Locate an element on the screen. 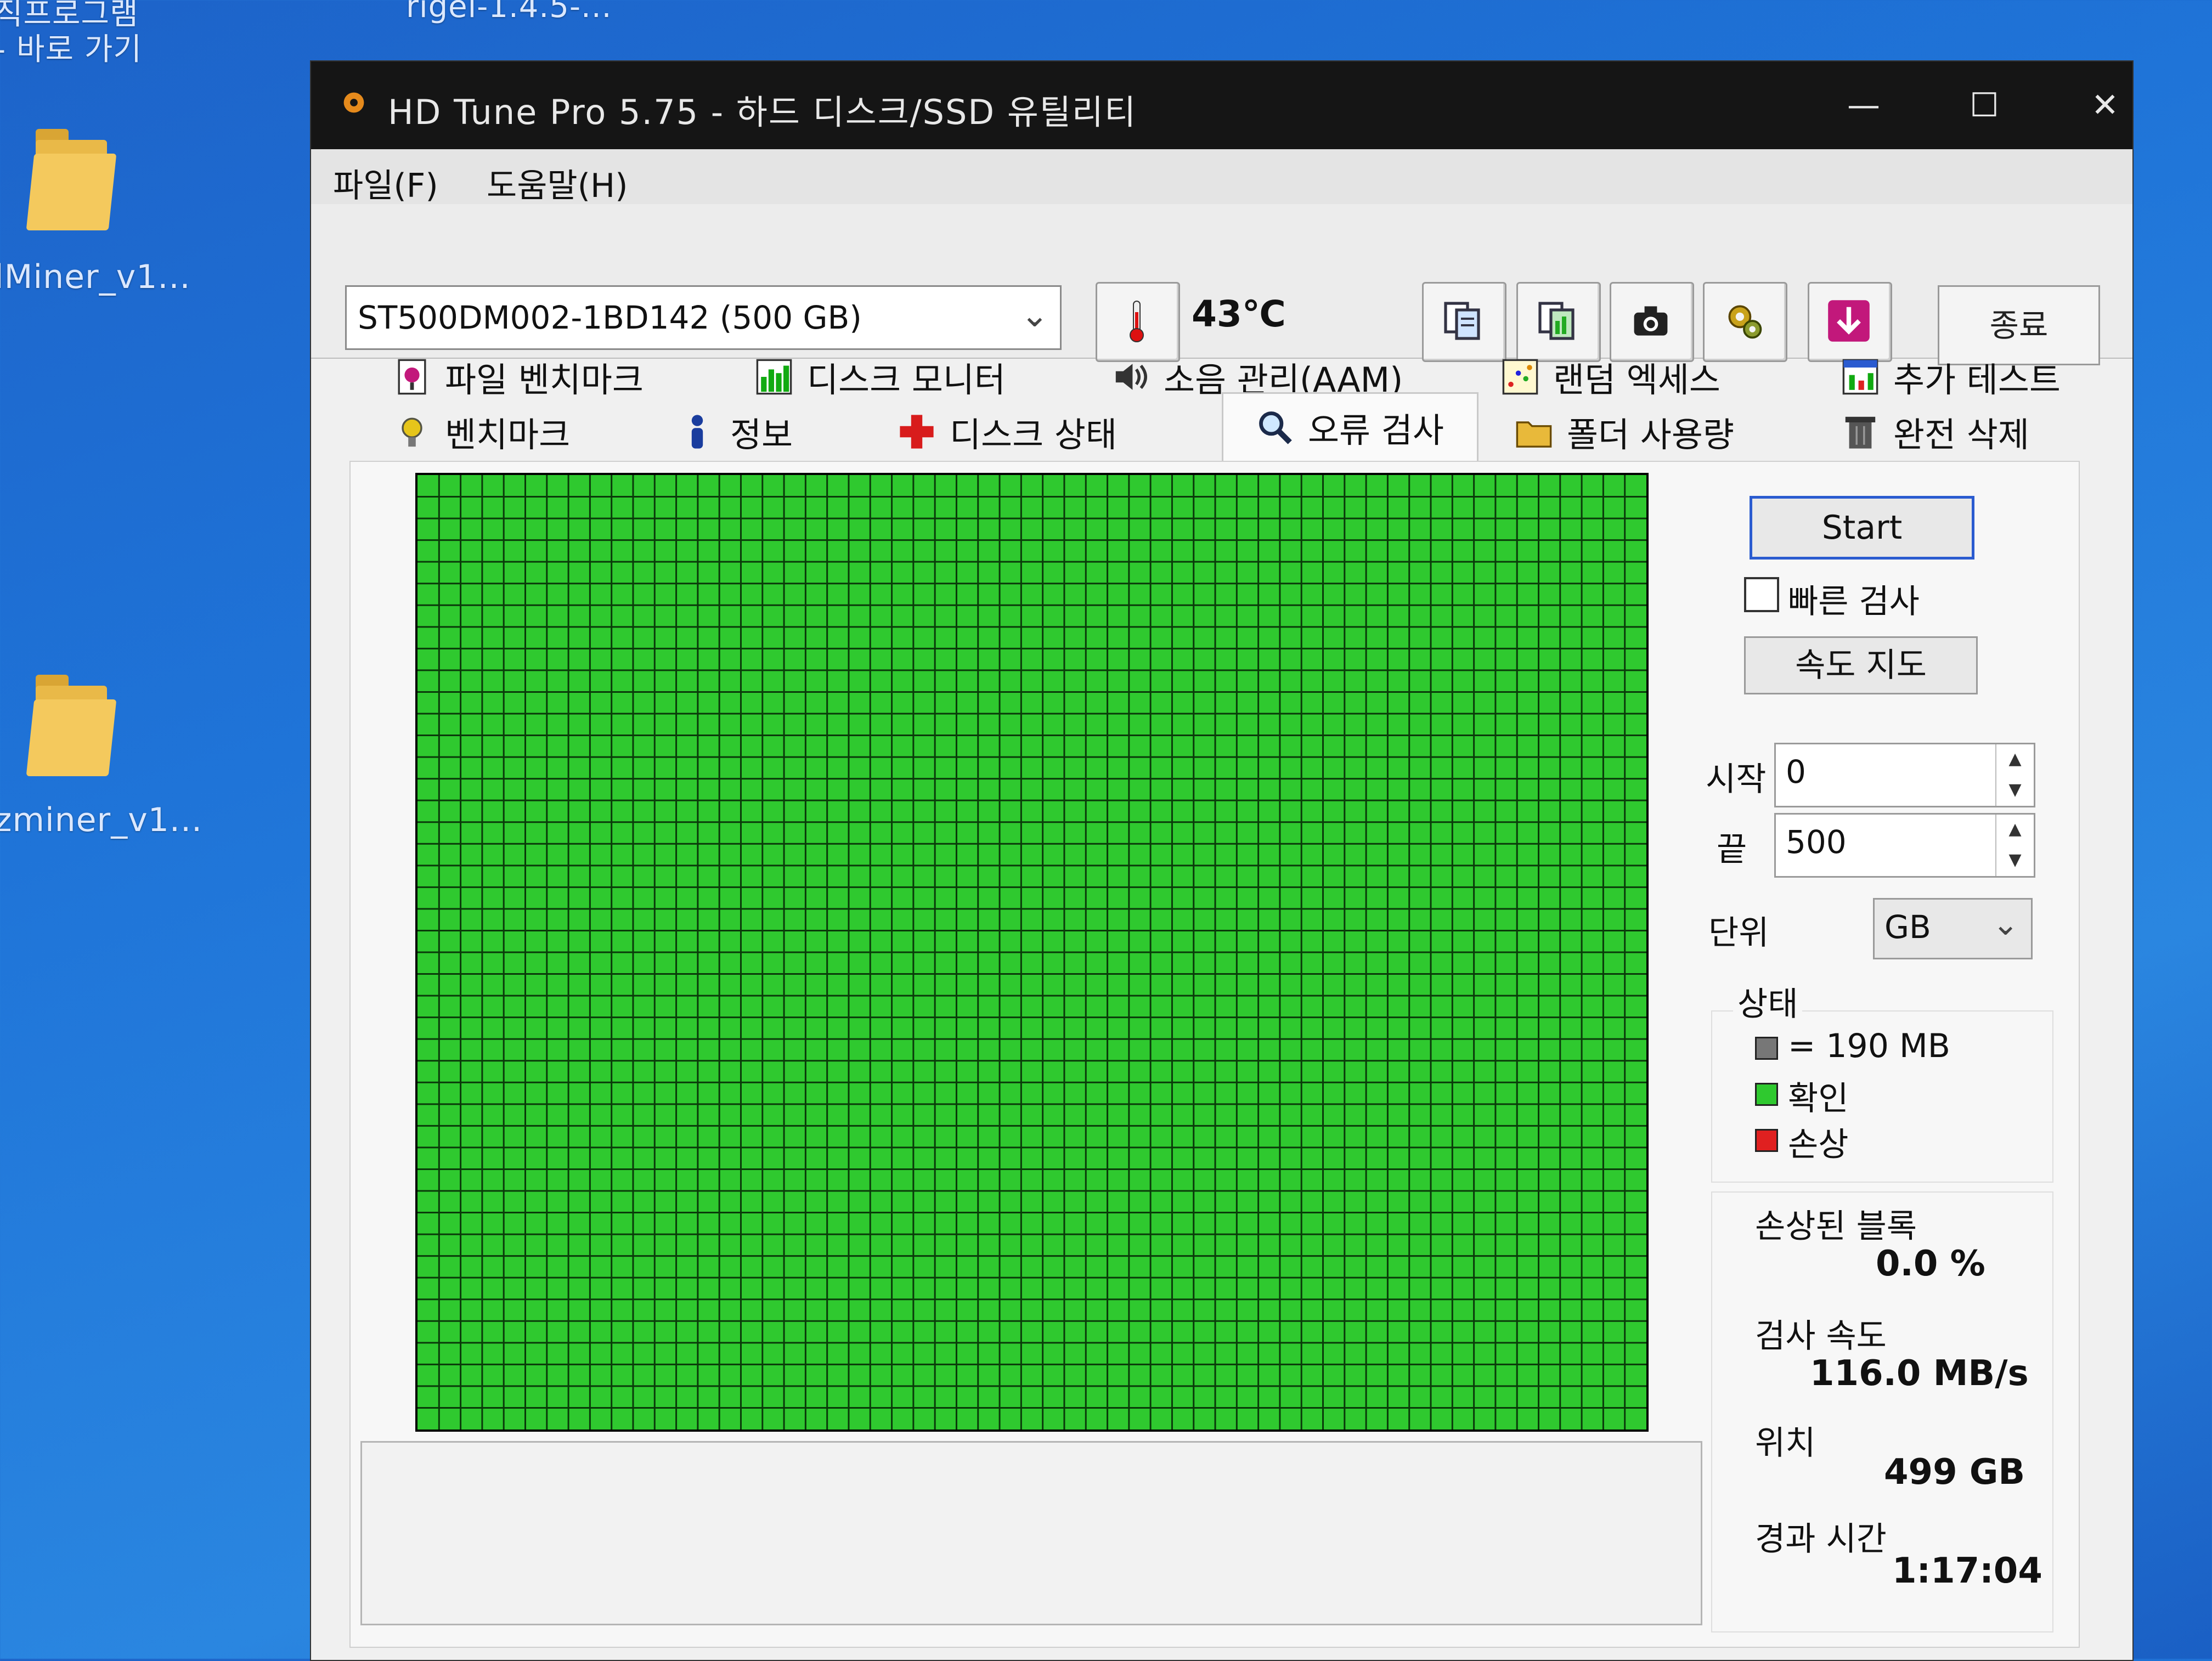 This screenshot has height=1661, width=2212. menu-help: 도움말(H) is located at coordinates (557, 183).